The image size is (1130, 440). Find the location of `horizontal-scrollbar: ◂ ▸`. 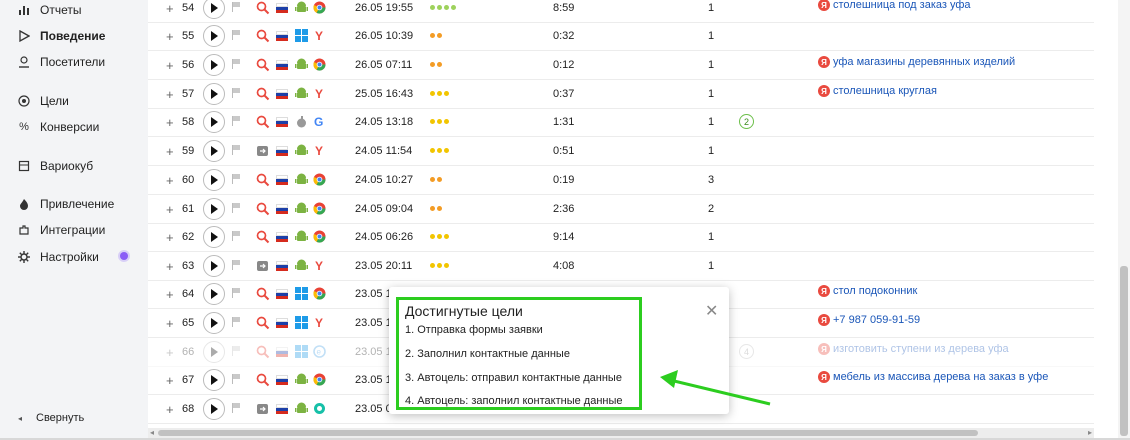

horizontal-scrollbar: ◂ ▸ is located at coordinates (621, 433).